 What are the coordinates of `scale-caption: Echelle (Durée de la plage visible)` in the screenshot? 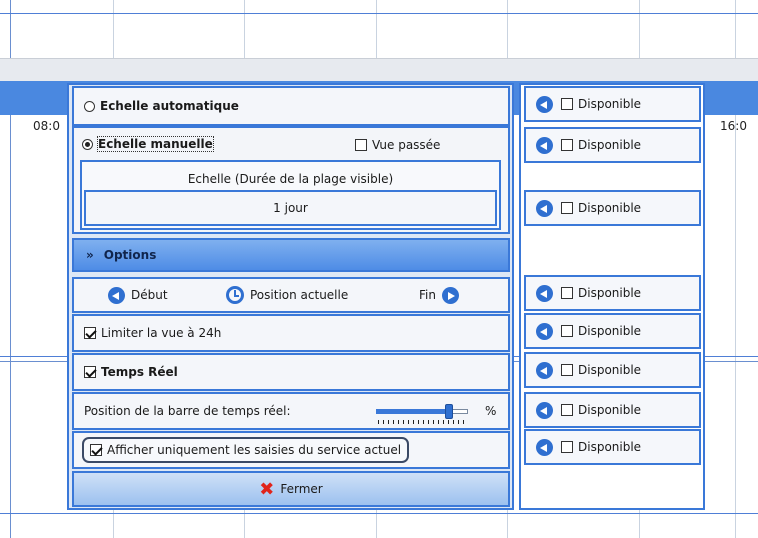 It's located at (290, 179).